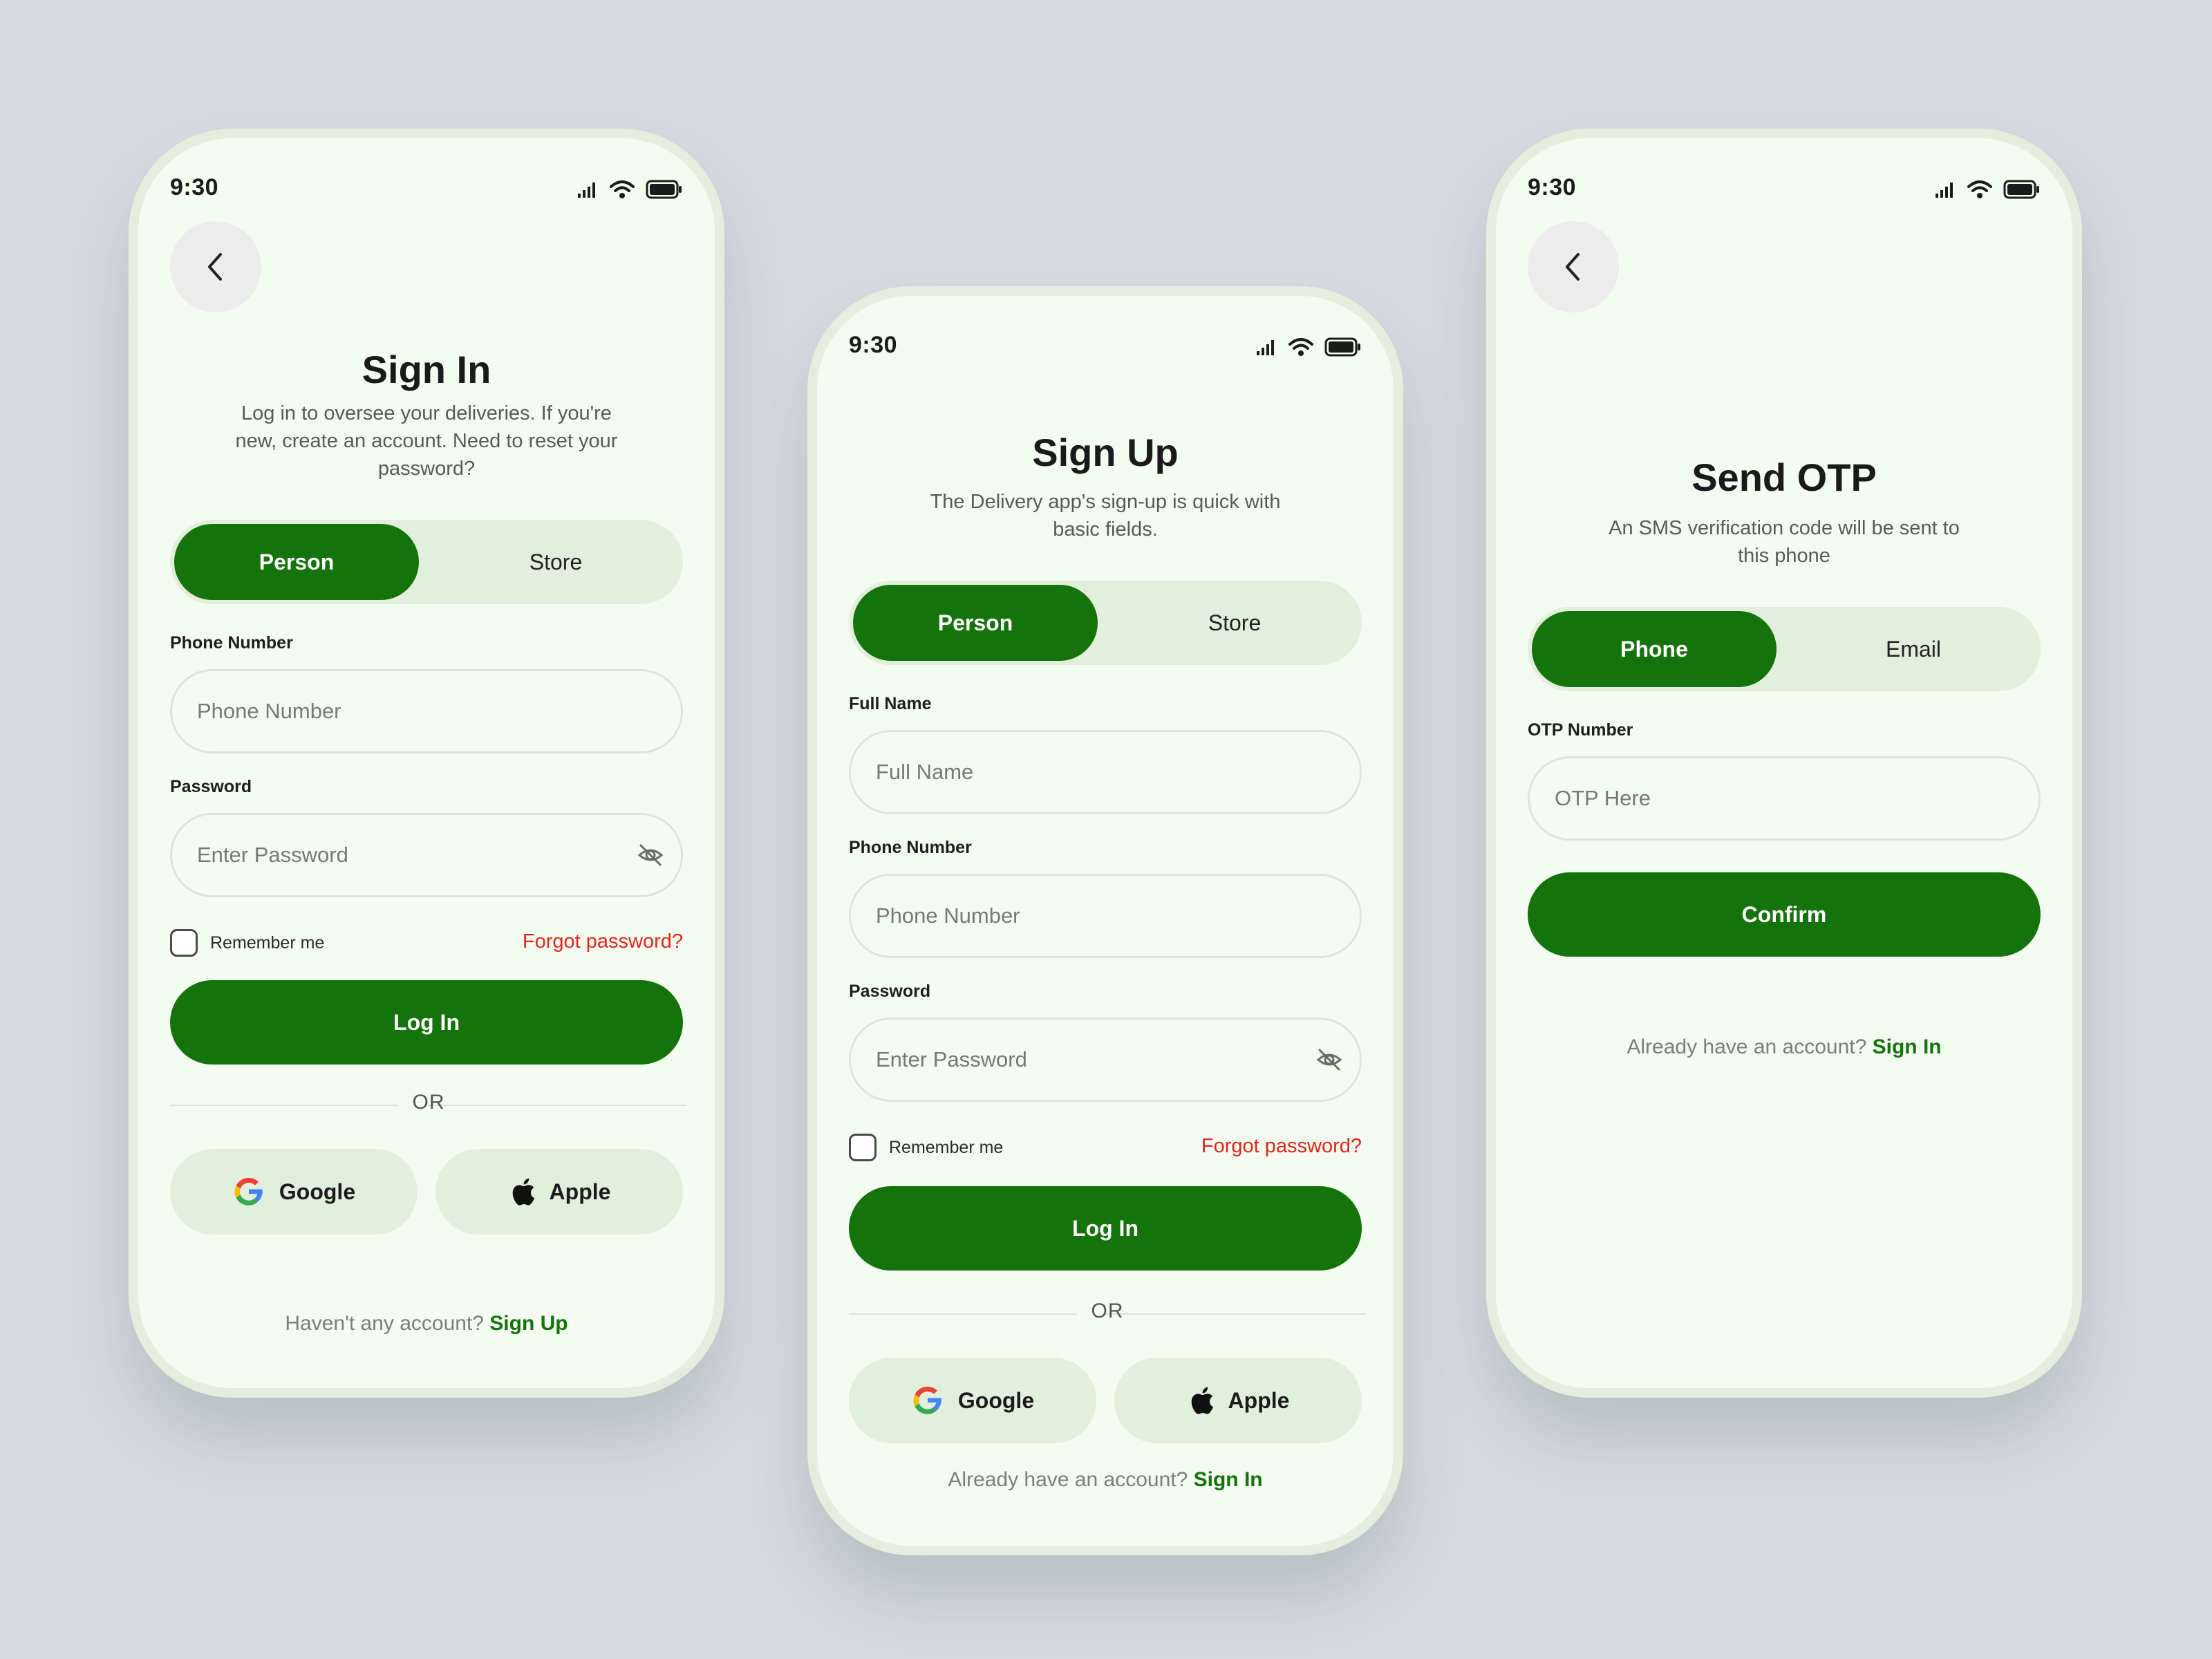  What do you see at coordinates (1784, 798) in the screenshot?
I see `otp-input: OTP Here` at bounding box center [1784, 798].